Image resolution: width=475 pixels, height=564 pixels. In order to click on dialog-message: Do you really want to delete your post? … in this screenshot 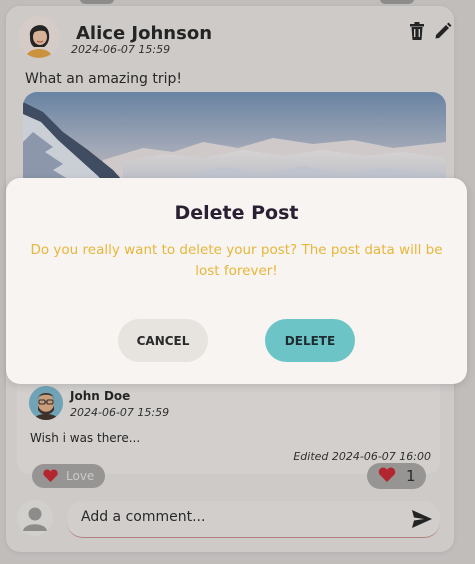, I will do `click(236, 260)`.